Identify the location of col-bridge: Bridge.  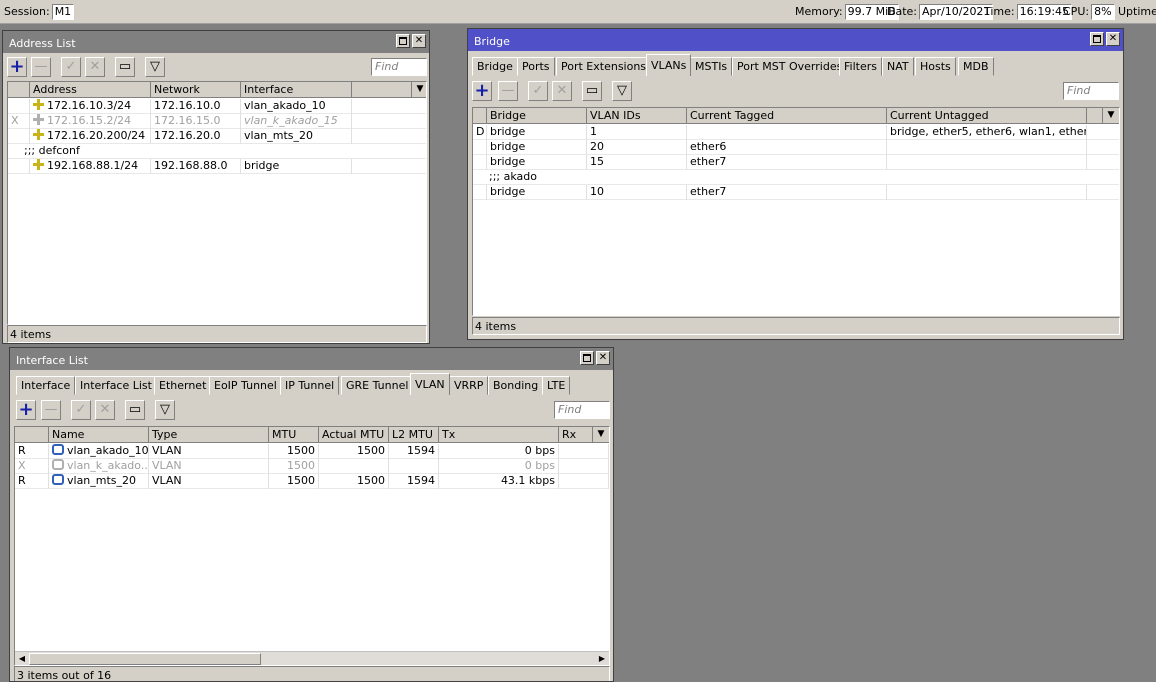
(537, 116).